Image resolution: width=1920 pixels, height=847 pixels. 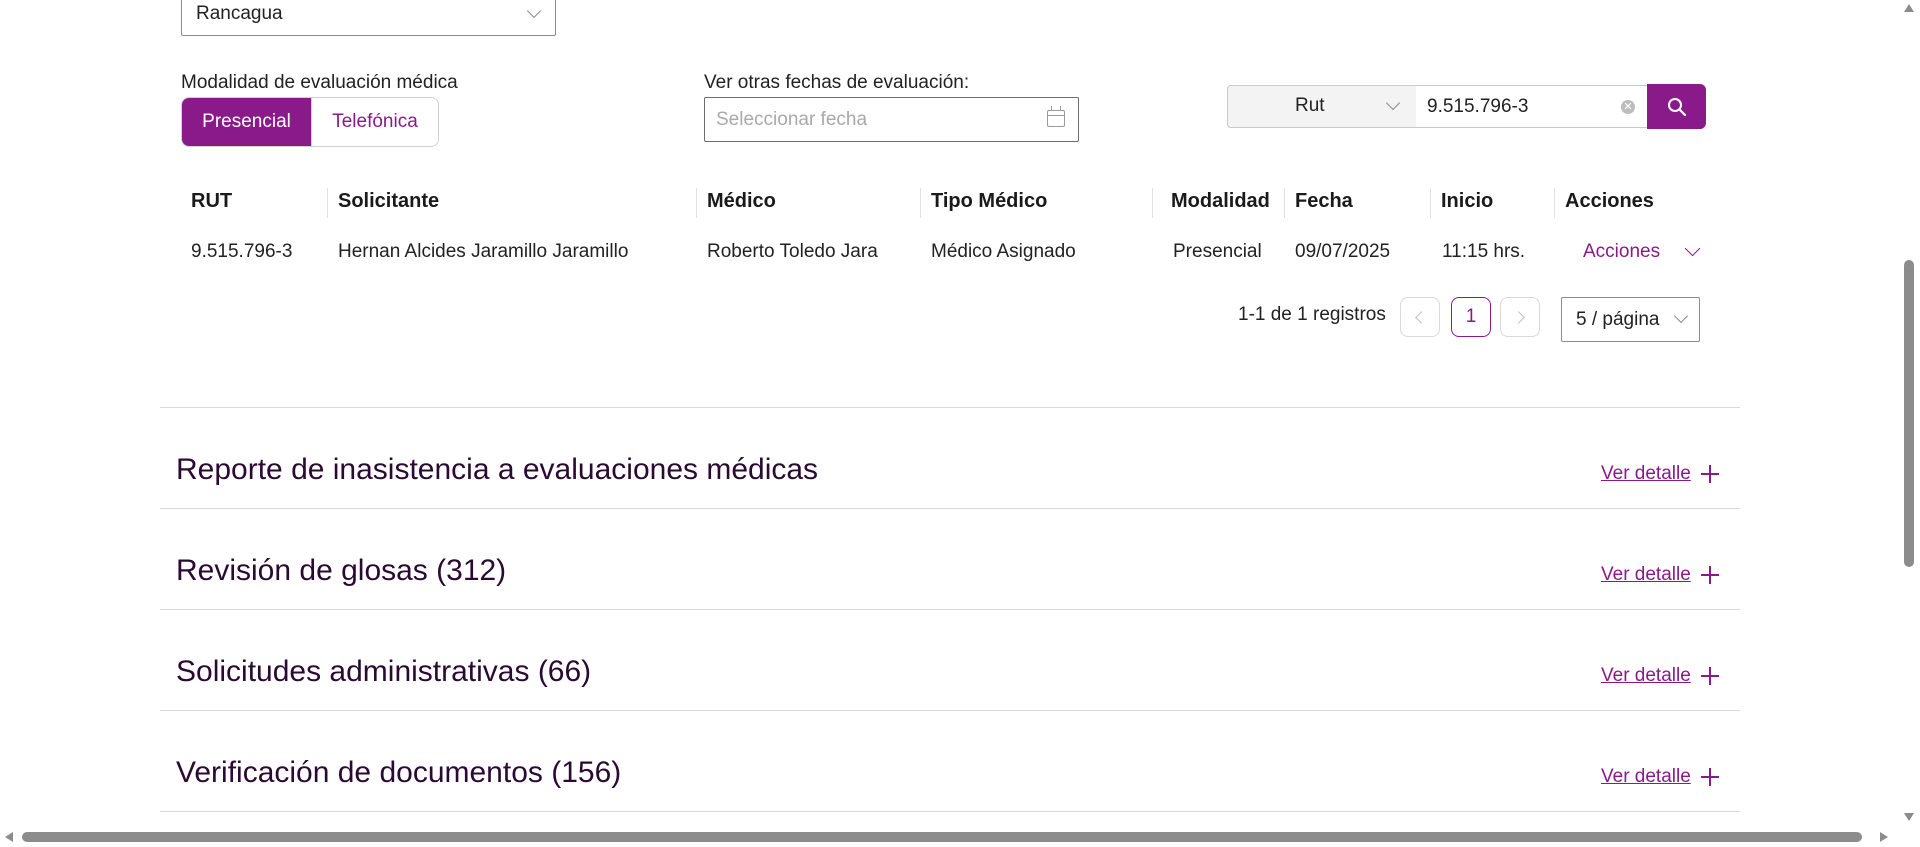 I want to click on ver-detalle-link-solicitudes: Ver detalle, so click(x=1660, y=676).